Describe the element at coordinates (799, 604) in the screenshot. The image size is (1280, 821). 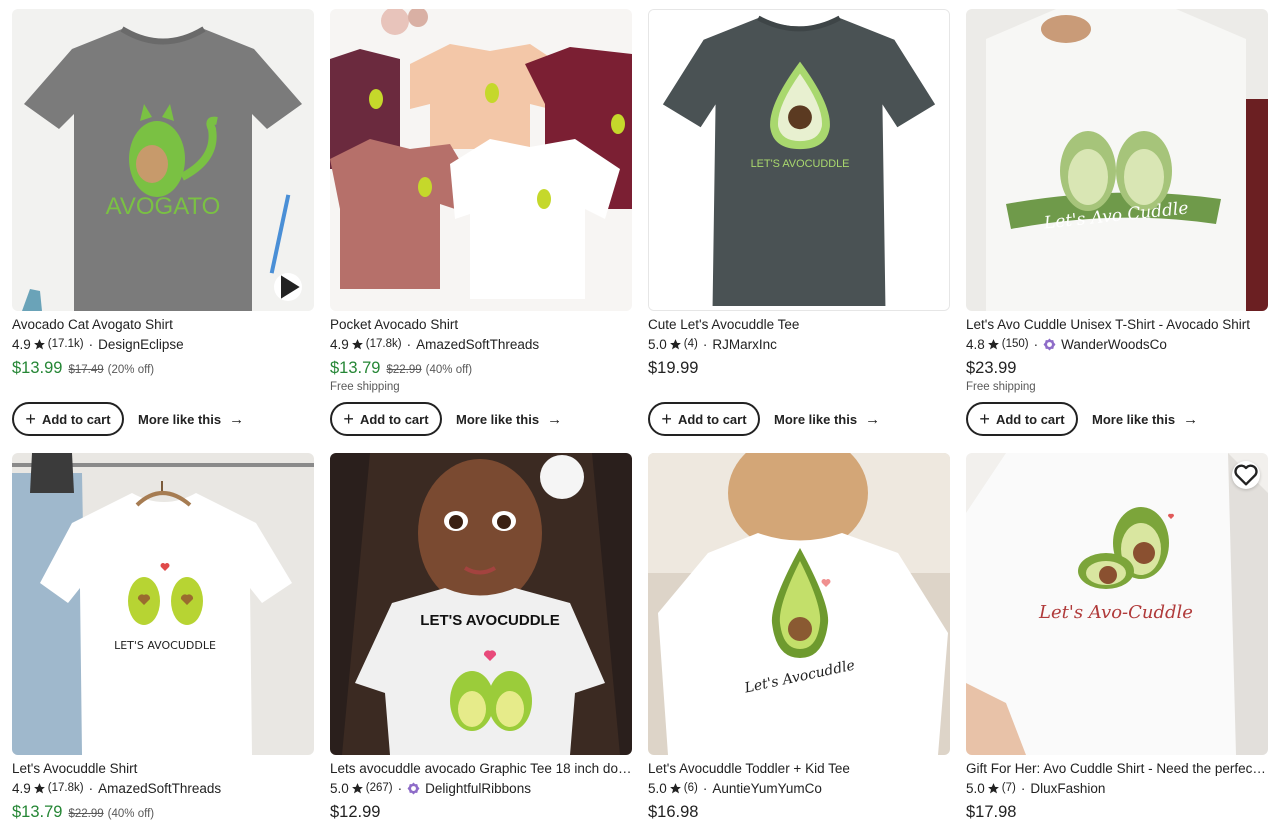
I see `listing-image: Let's Avocuddle` at that location.